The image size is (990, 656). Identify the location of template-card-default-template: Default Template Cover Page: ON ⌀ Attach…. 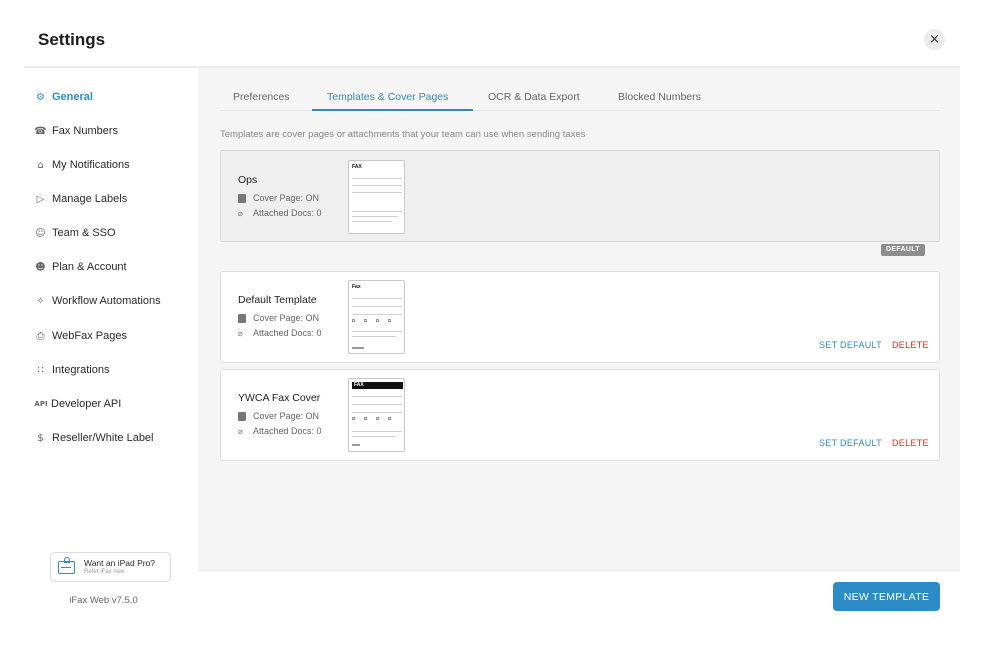
(580, 317).